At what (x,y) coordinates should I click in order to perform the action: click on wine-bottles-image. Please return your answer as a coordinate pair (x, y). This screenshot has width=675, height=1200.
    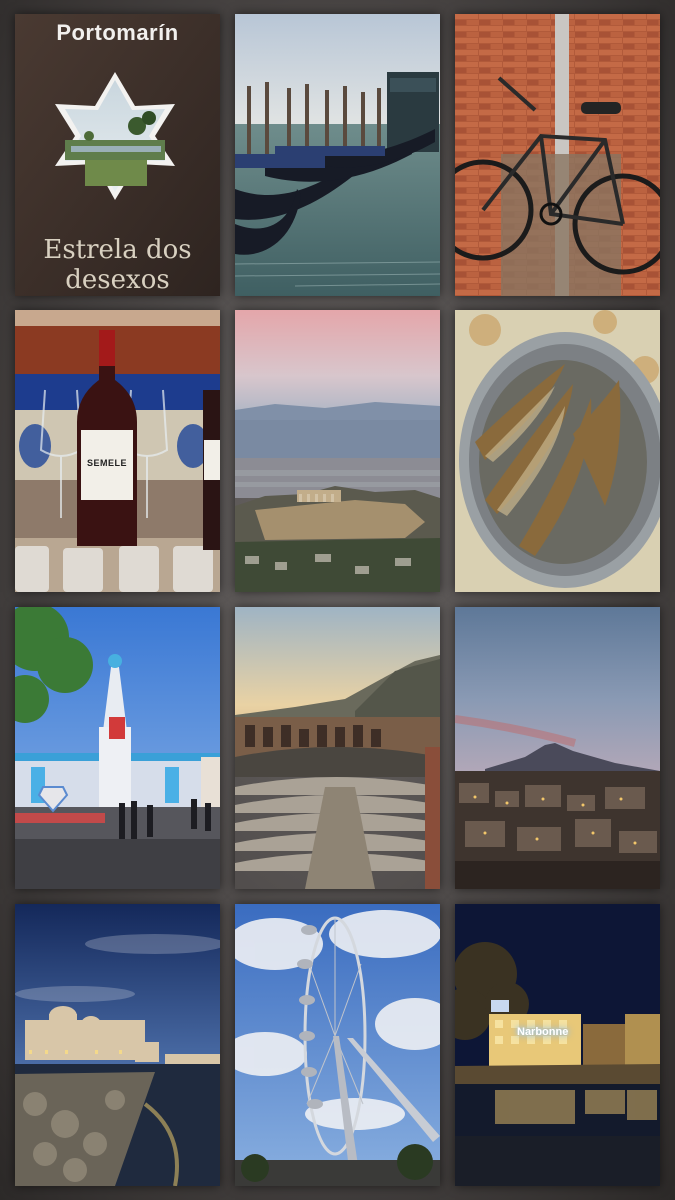
    Looking at the image, I should click on (117, 451).